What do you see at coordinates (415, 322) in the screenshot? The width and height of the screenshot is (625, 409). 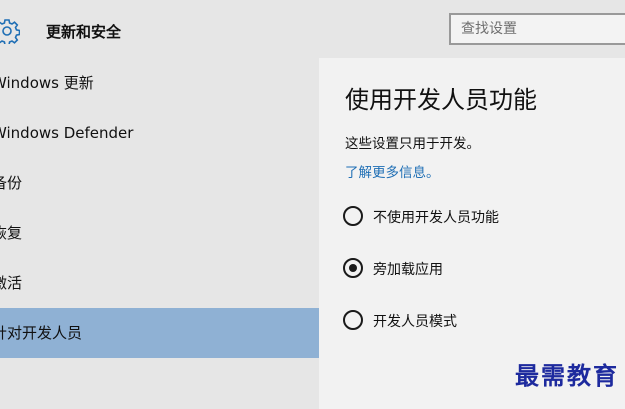 I see `radio-label: 开发人员模式` at bounding box center [415, 322].